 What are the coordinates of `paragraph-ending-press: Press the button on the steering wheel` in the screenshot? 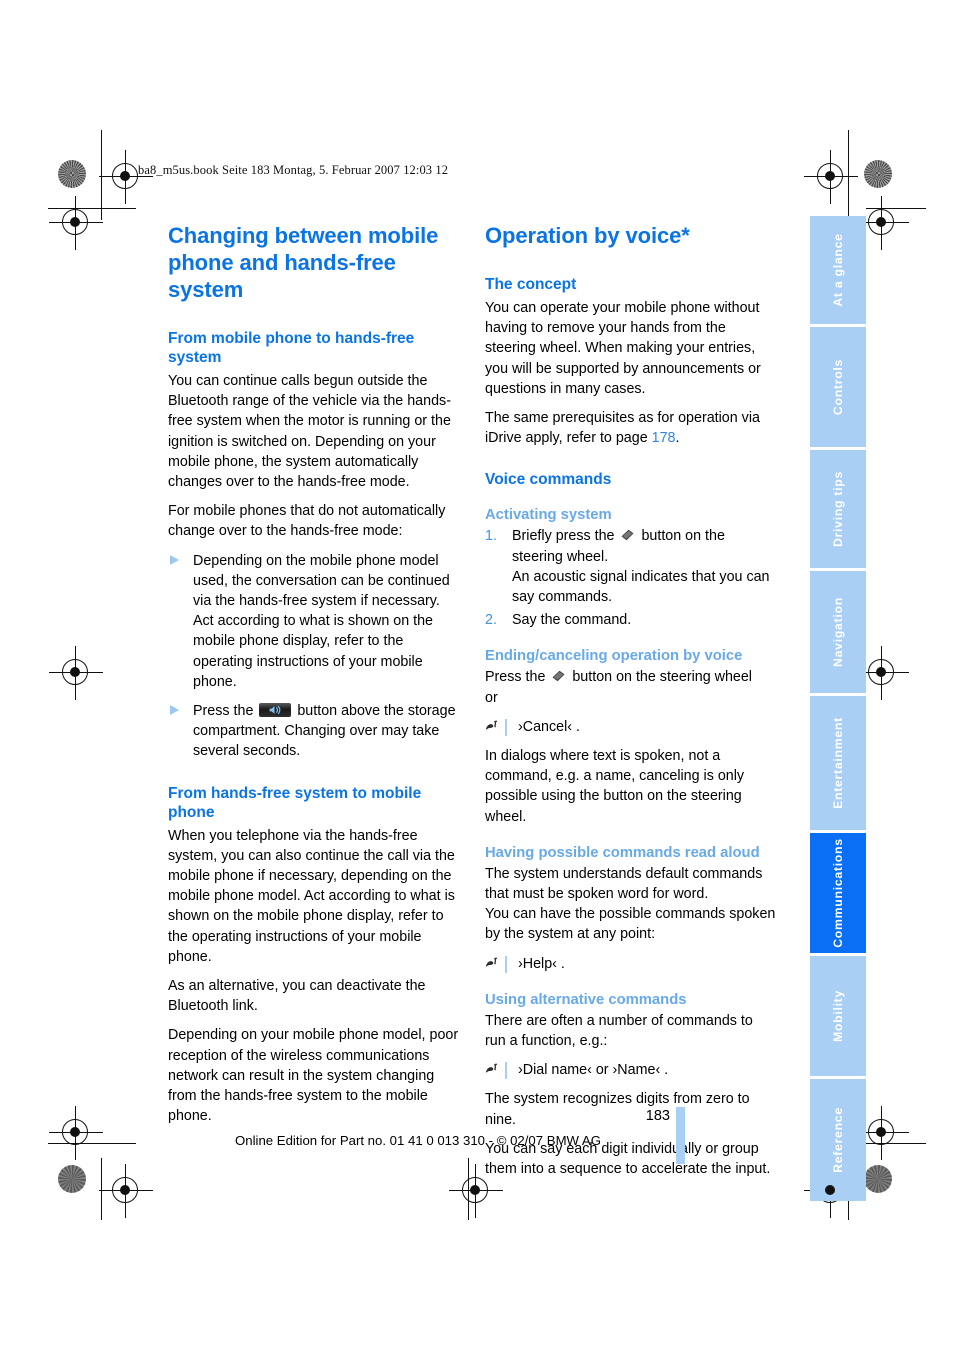 It's located at (631, 677).